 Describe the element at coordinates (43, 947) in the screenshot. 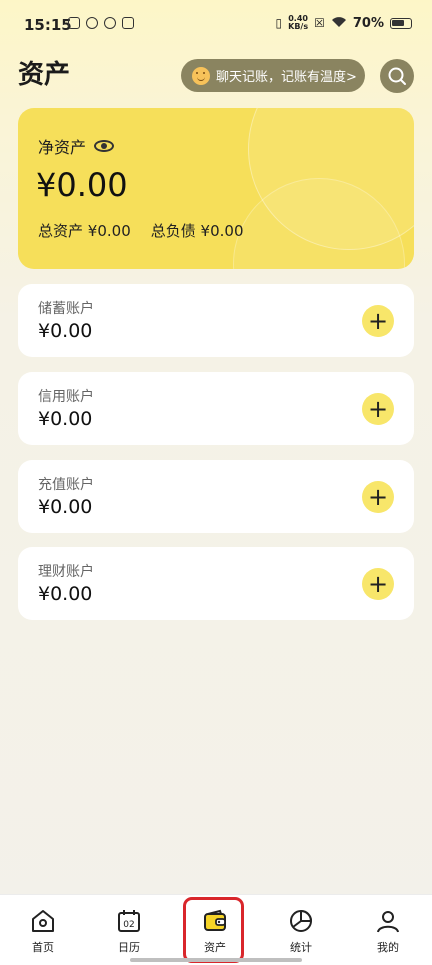

I see `nav-label: 首页` at that location.